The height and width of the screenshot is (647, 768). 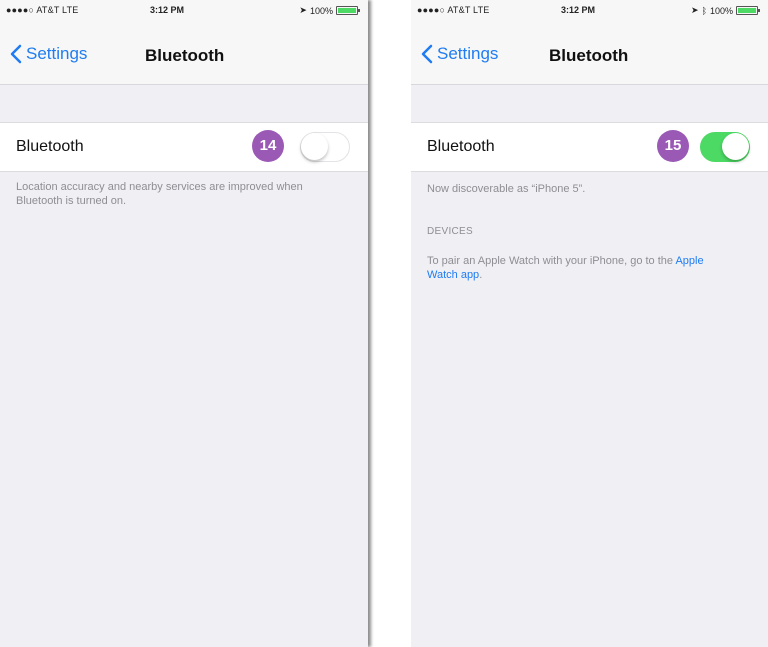 What do you see at coordinates (450, 231) in the screenshot?
I see `devices-section-header: DEVICES` at bounding box center [450, 231].